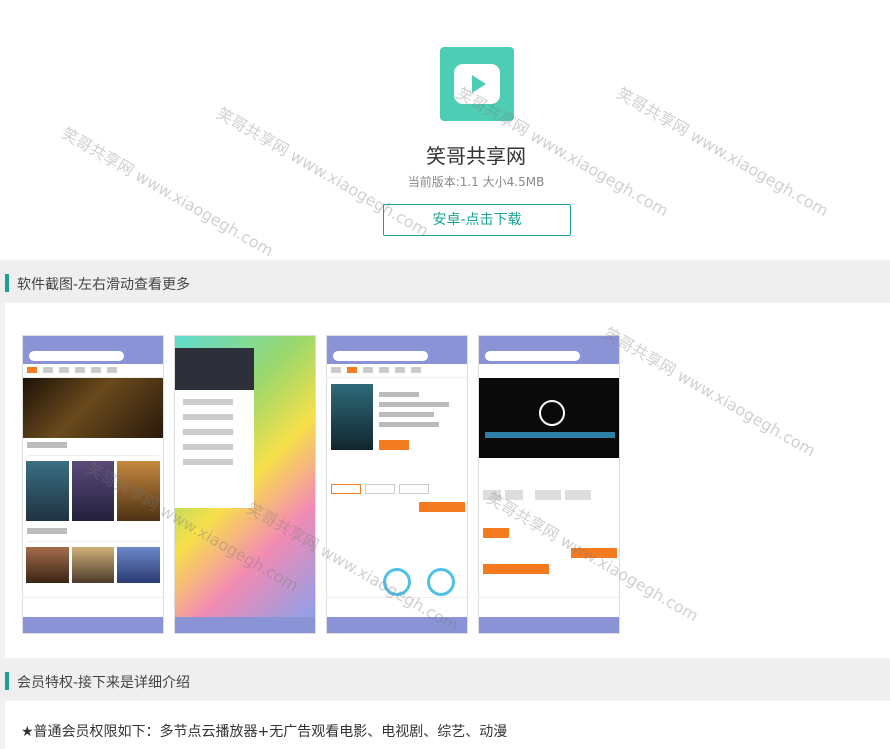 The height and width of the screenshot is (749, 890). Describe the element at coordinates (397, 484) in the screenshot. I see `screenshot-detail` at that location.